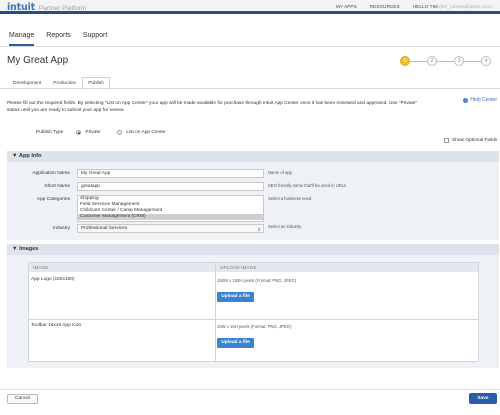  I want to click on optional-fields-label: Show Optional Fields, so click(475, 140).